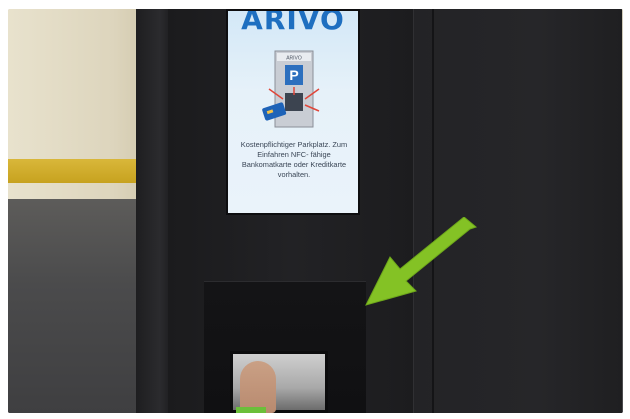  What do you see at coordinates (251, 410) in the screenshot?
I see `green-card` at bounding box center [251, 410].